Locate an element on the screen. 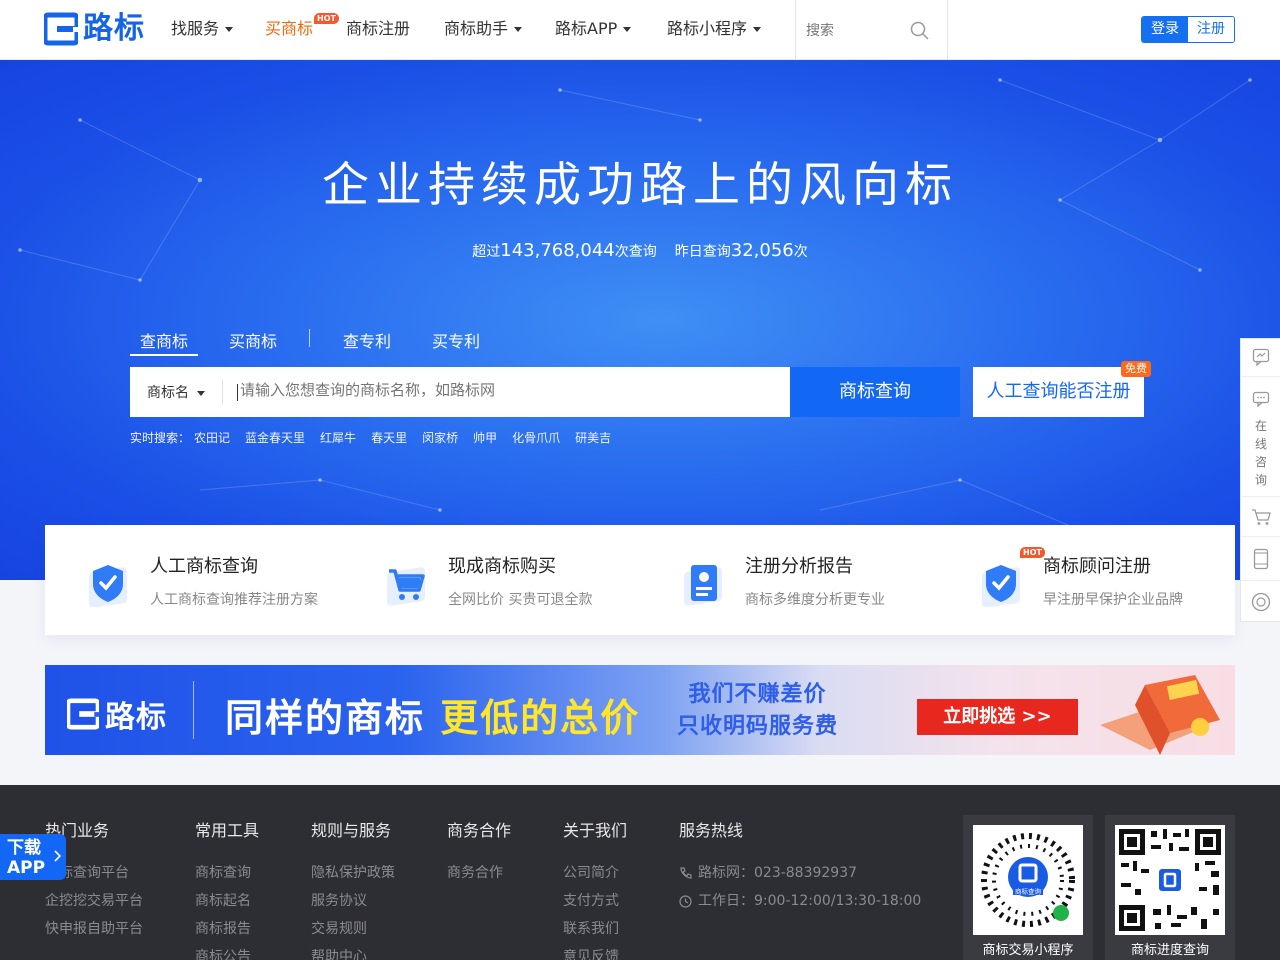 The height and width of the screenshot is (960, 1280). free-badge: 免费 is located at coordinates (1136, 369).